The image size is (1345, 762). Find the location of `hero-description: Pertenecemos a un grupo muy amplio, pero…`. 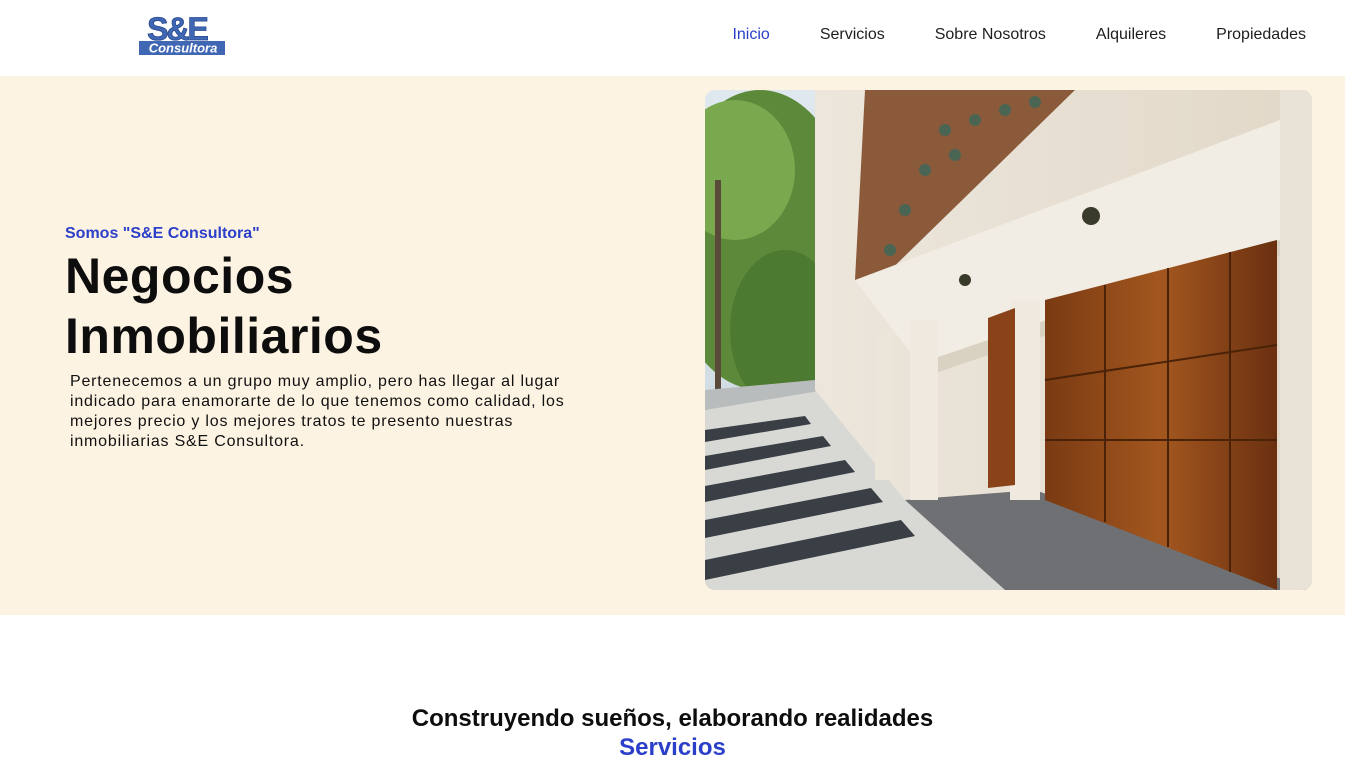

hero-description: Pertenecemos a un grupo muy amplio, pero… is located at coordinates (317, 411).